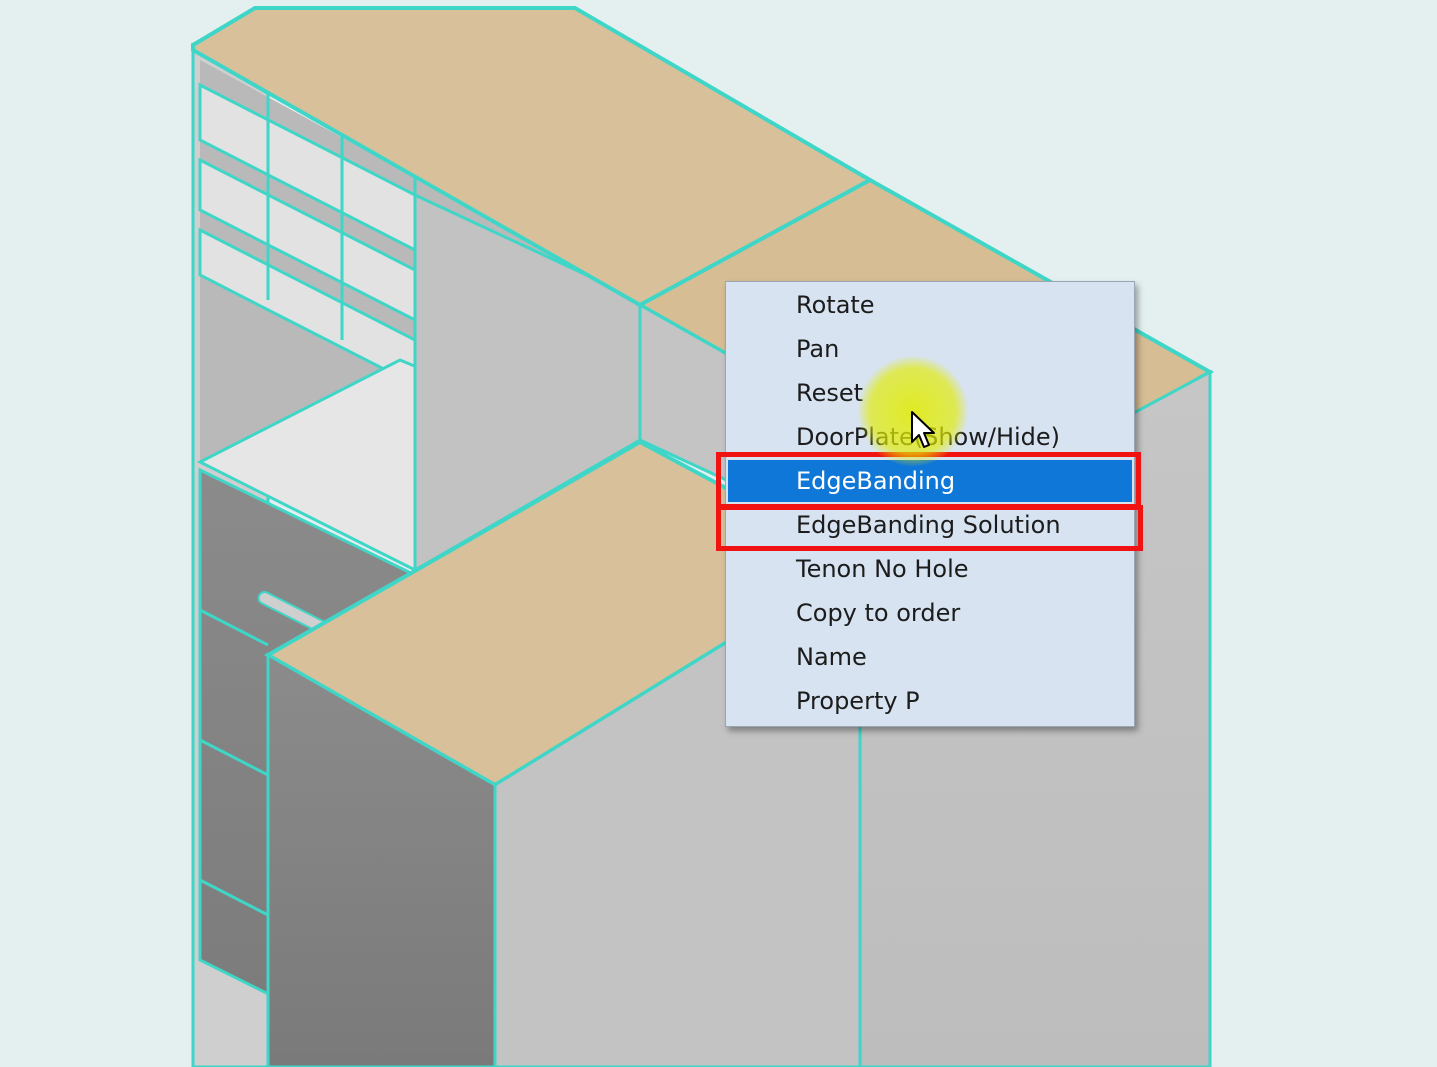 Image resolution: width=1437 pixels, height=1067 pixels. I want to click on menu-item-copy-to-order: Copy to order, so click(930, 613).